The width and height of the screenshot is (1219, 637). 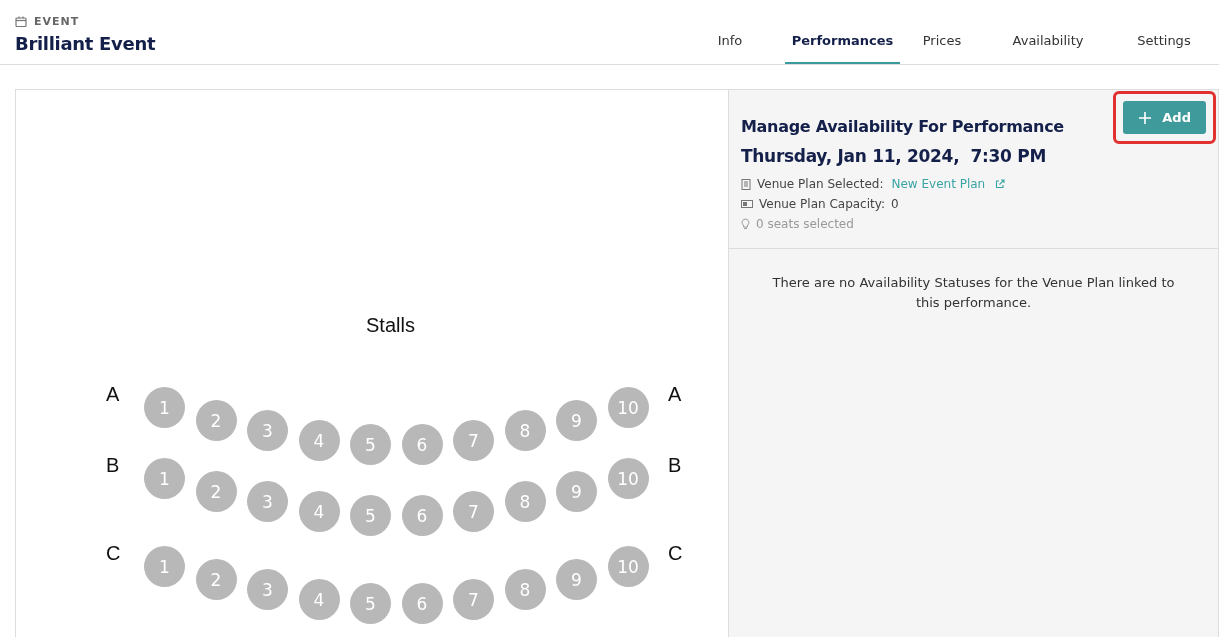 What do you see at coordinates (1164, 47) in the screenshot?
I see `tab: Settings` at bounding box center [1164, 47].